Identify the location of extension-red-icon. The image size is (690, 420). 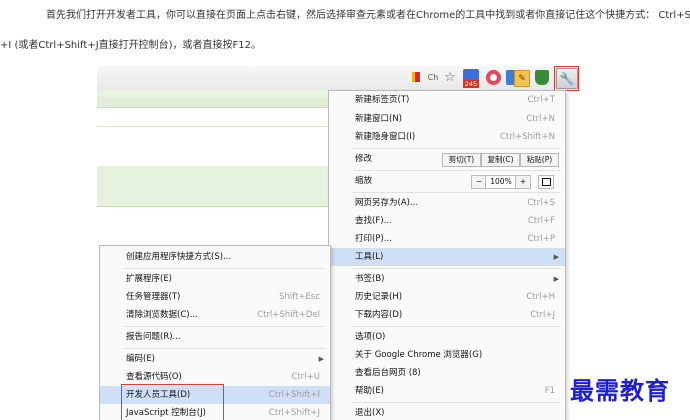
(493, 77).